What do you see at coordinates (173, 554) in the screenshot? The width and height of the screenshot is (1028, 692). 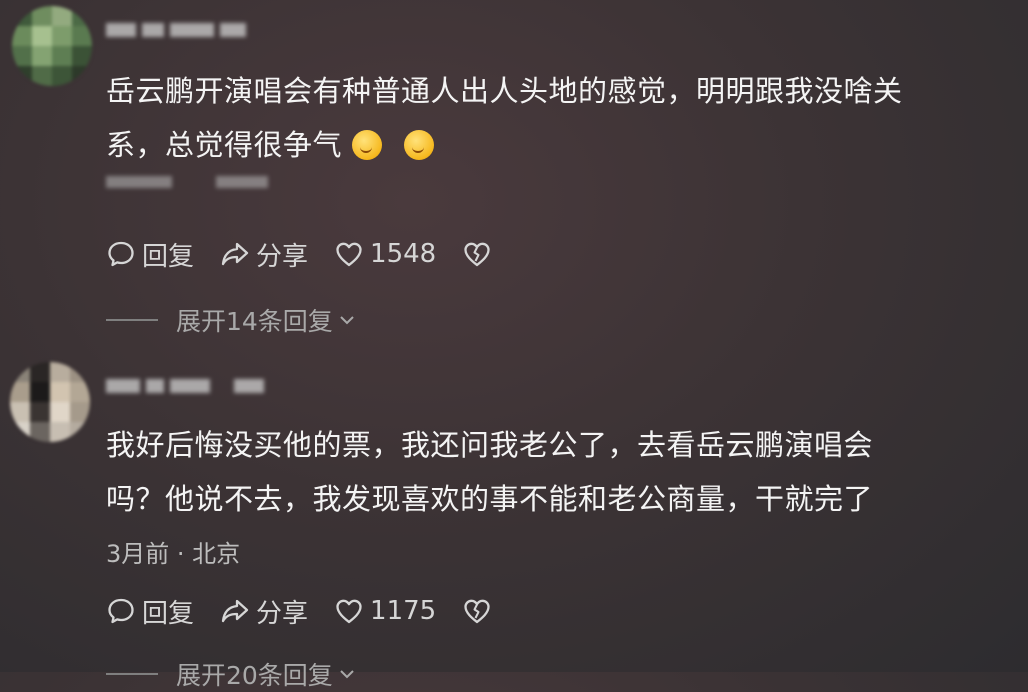 I see `comment-meta: 3月前 · 北京` at bounding box center [173, 554].